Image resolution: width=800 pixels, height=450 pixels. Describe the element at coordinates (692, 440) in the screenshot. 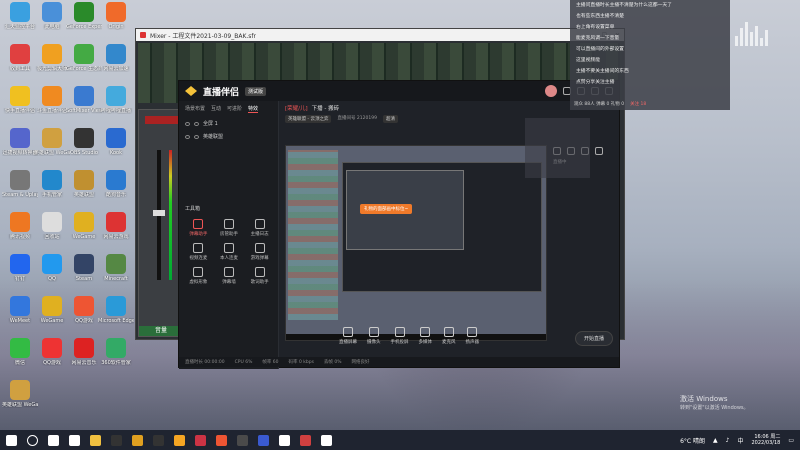

I see `weather-widget: 6°C 晴朗` at that location.